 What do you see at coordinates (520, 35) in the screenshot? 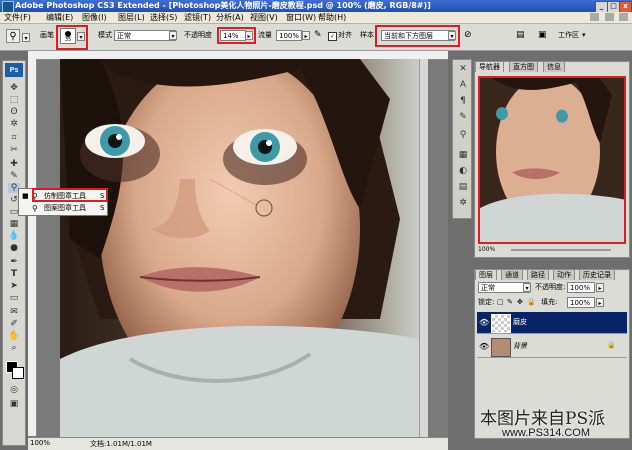
I see `palette-well-icon: ▤` at bounding box center [520, 35].